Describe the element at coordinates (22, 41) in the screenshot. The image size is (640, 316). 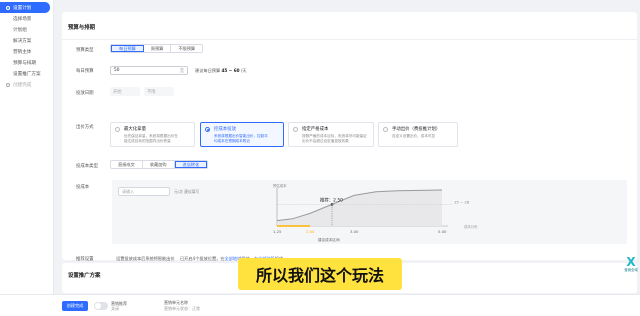
I see `sidebar-item-label: 解决方案` at that location.